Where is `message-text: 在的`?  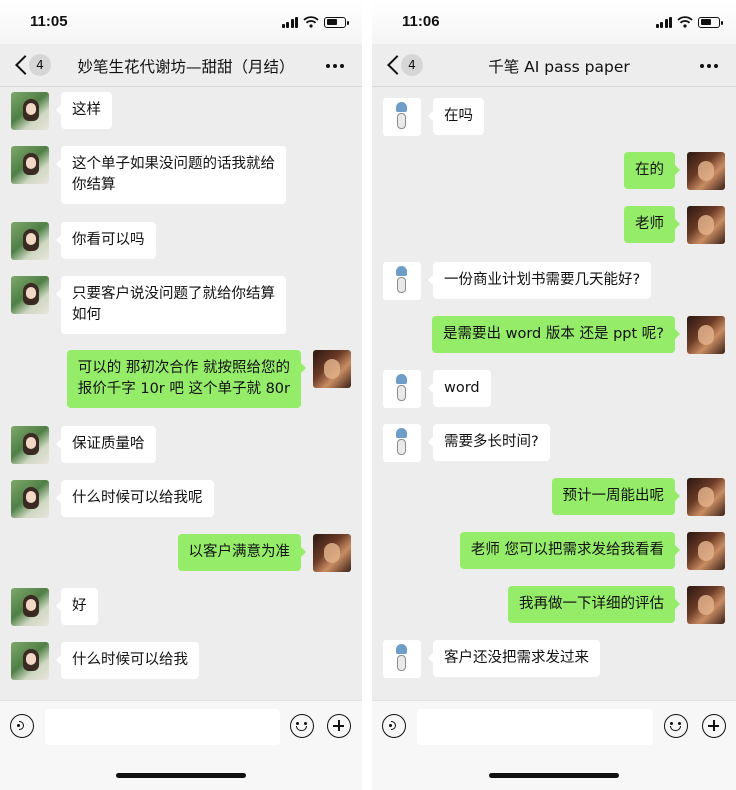
message-text: 在的 is located at coordinates (649, 170).